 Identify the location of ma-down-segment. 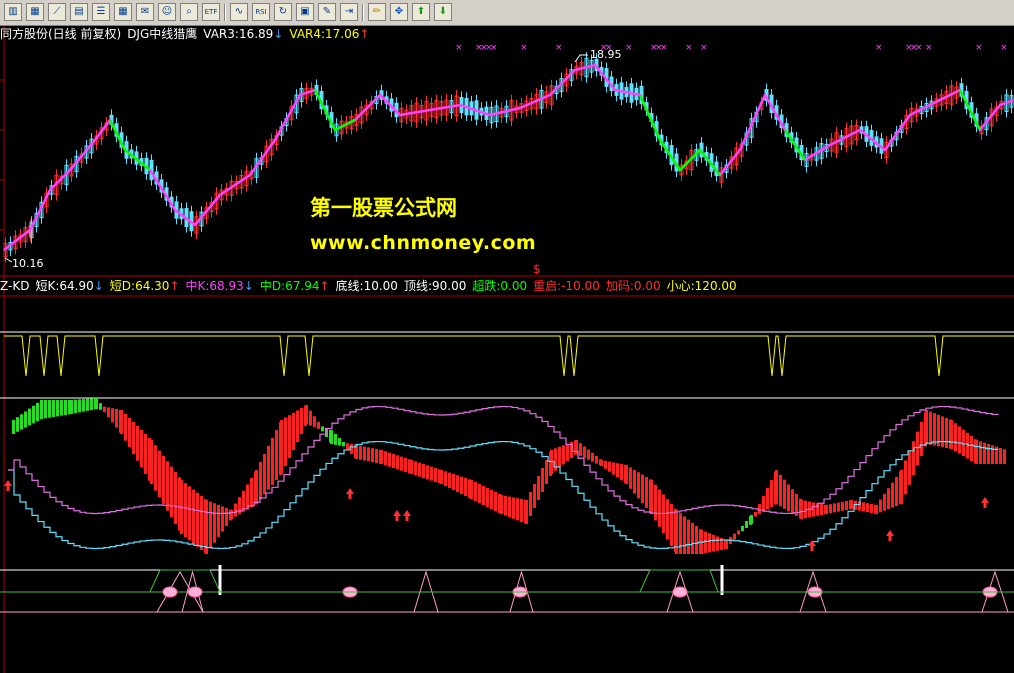
(679, 135).